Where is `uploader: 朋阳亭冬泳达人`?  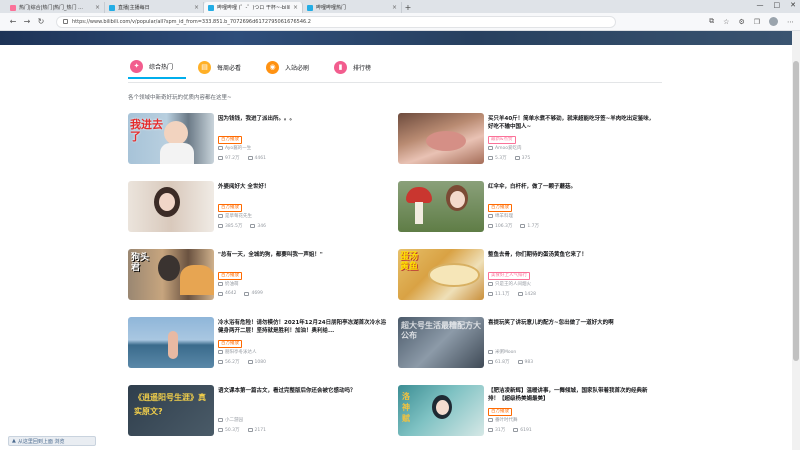
uploader: 朋阳亭冬泳达人 is located at coordinates (237, 352).